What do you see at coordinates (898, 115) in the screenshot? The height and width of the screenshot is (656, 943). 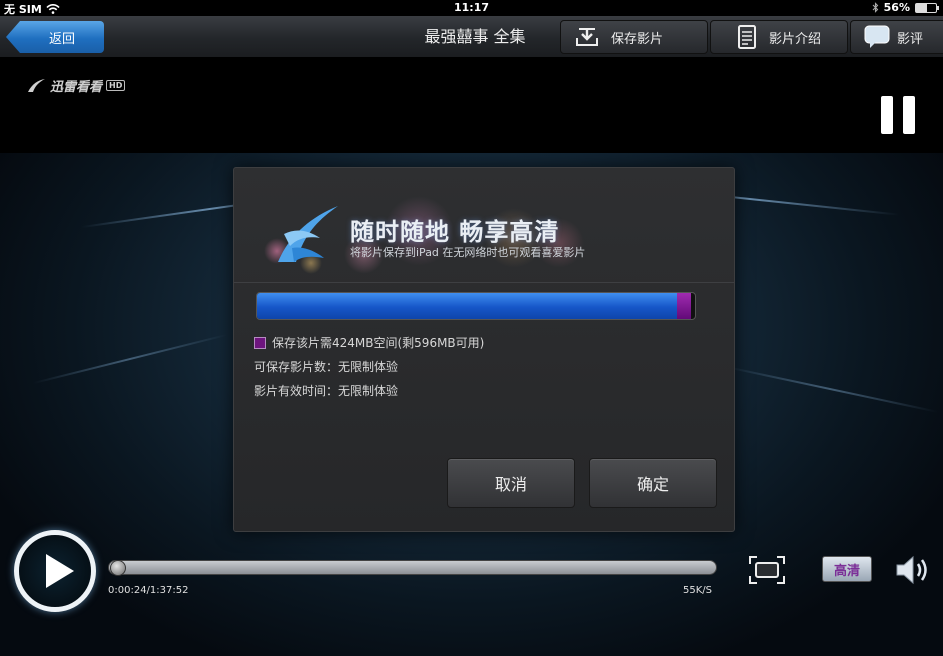 I see `pause-icon` at bounding box center [898, 115].